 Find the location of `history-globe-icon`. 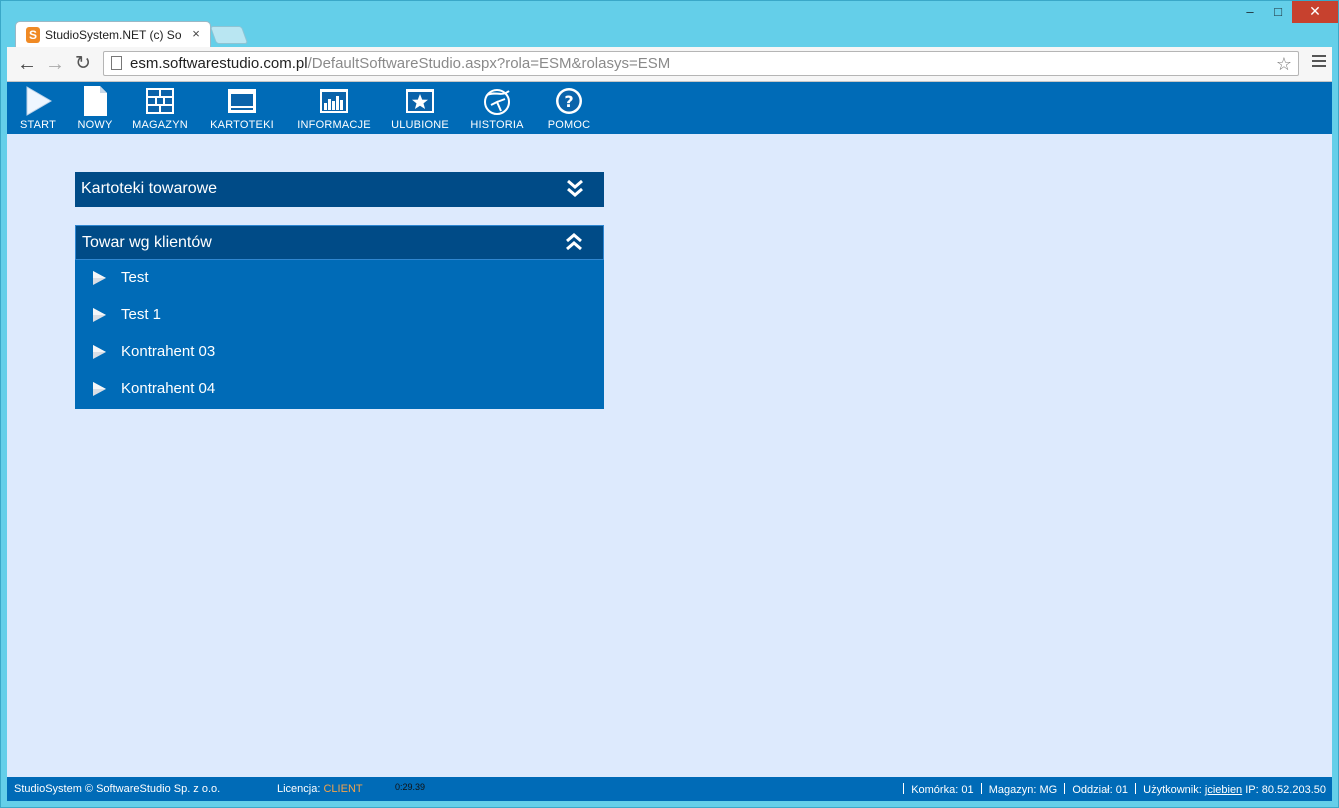

history-globe-icon is located at coordinates (497, 102).